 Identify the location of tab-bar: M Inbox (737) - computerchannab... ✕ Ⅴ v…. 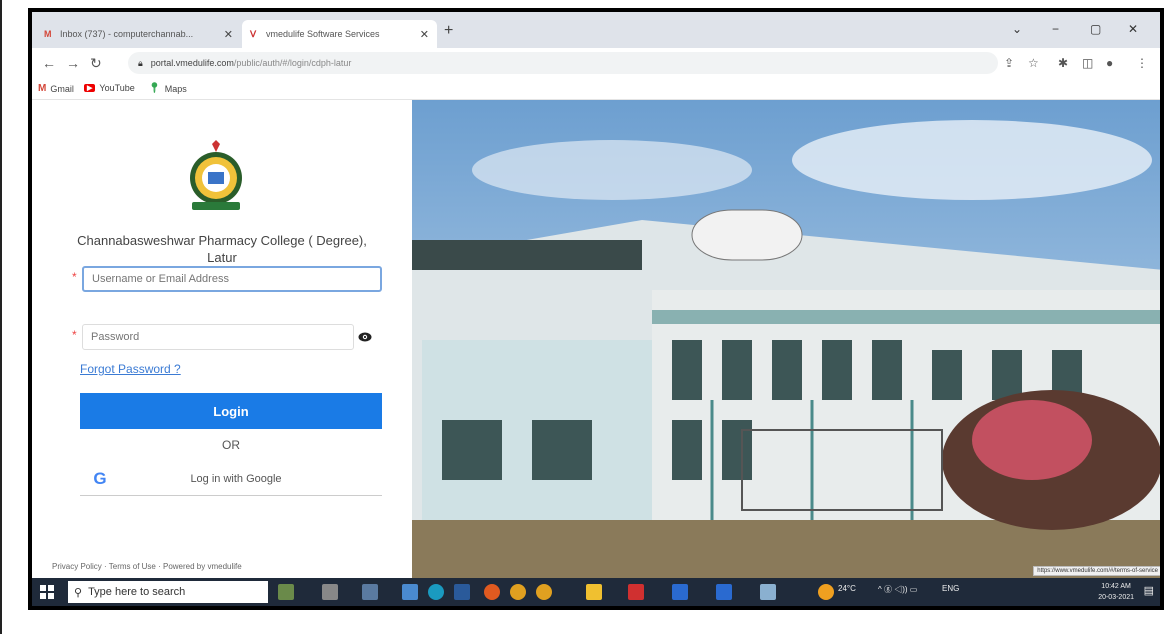
(596, 30).